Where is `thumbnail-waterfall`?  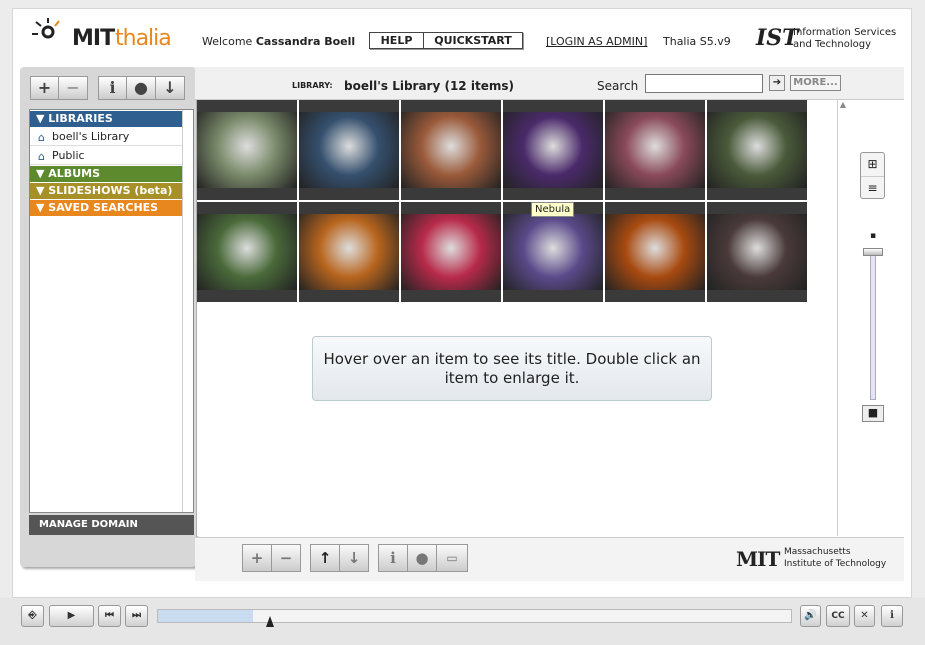 thumbnail-waterfall is located at coordinates (247, 252).